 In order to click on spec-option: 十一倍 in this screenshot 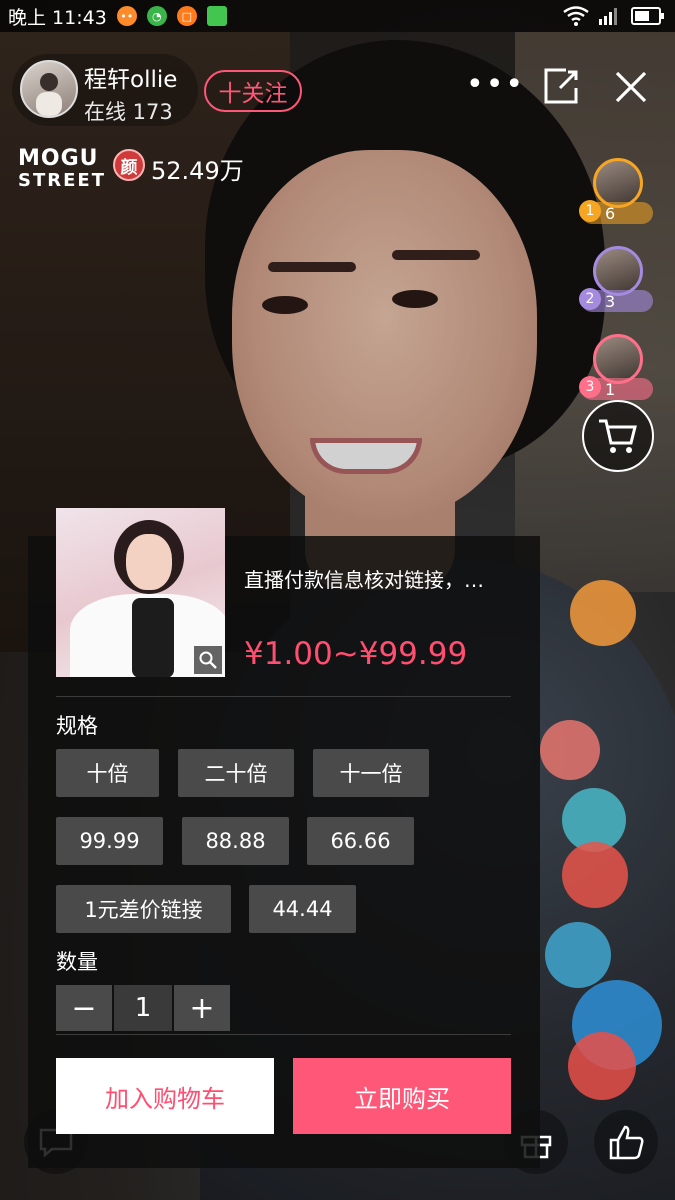, I will do `click(371, 773)`.